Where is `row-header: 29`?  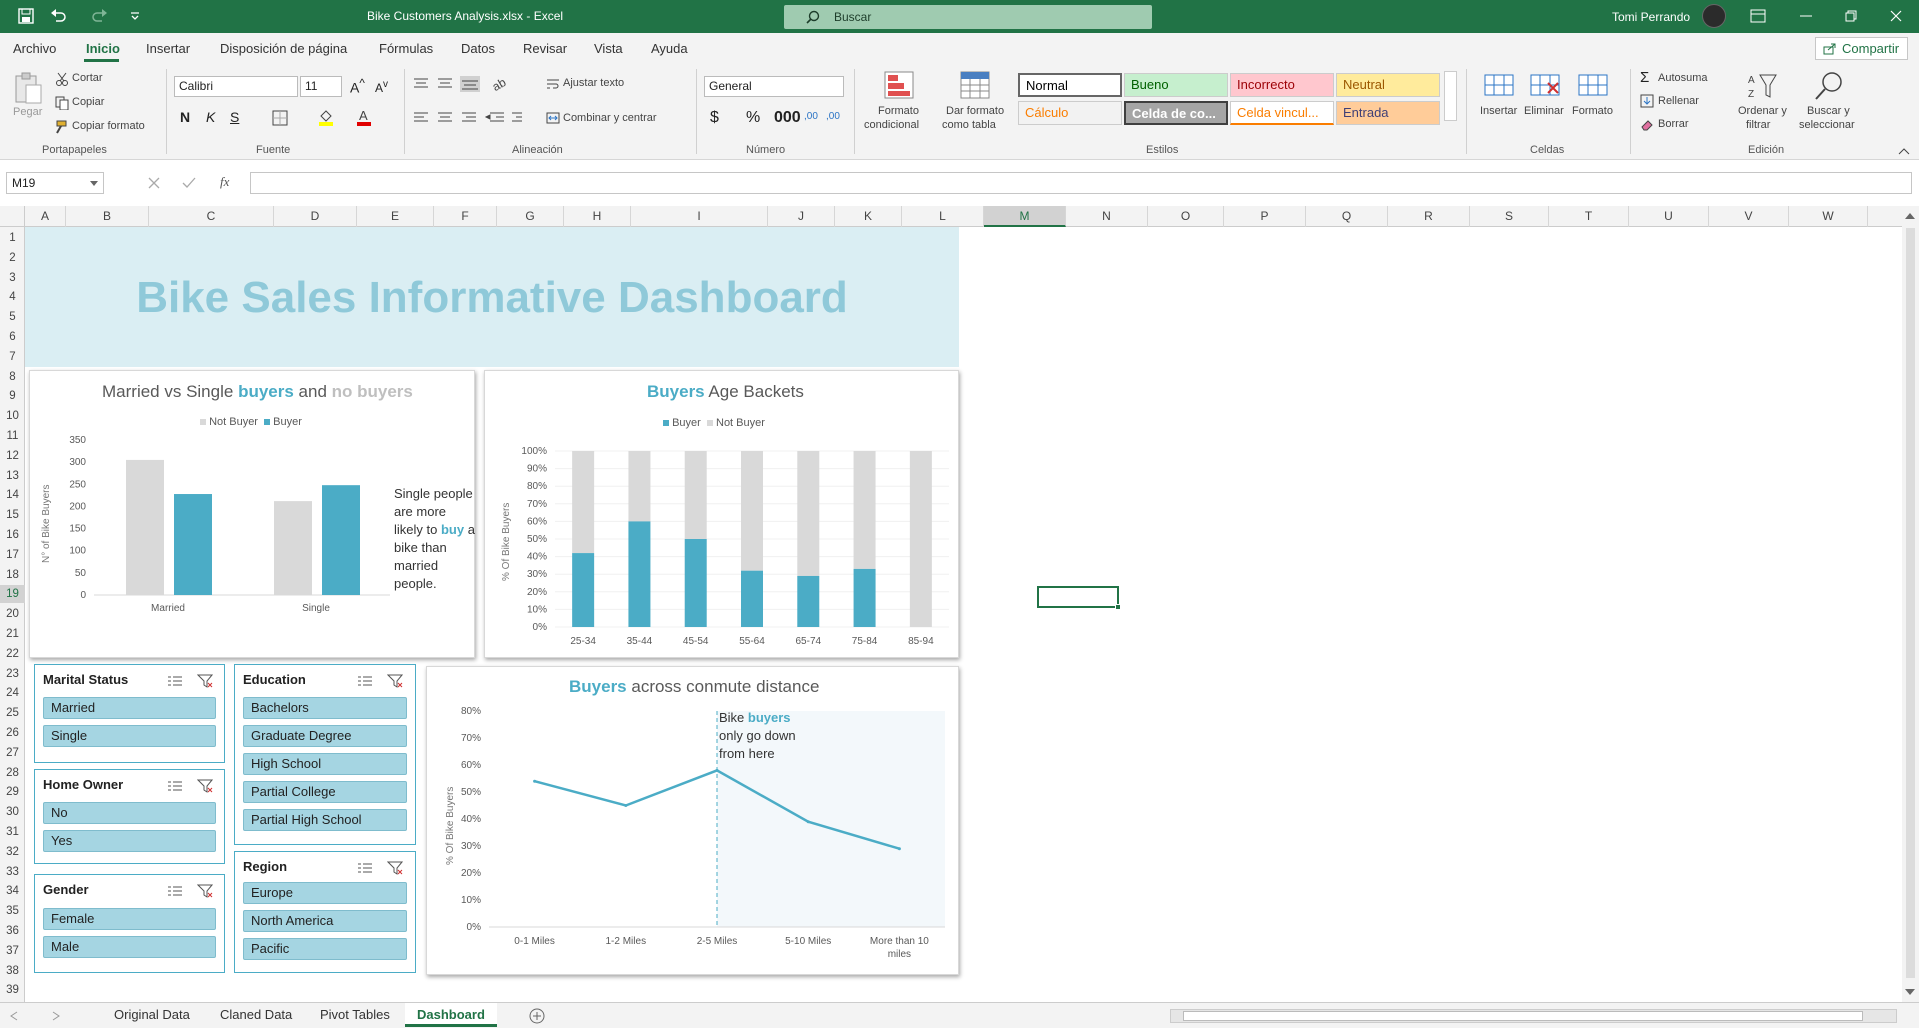 row-header: 29 is located at coordinates (12, 792).